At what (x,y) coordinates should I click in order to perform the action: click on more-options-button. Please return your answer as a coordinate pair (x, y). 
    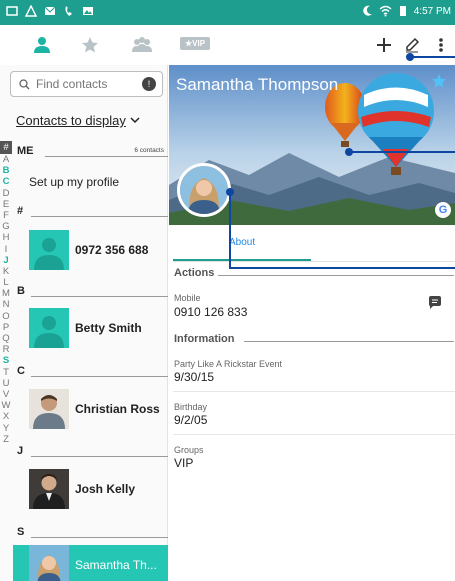
    Looking at the image, I should click on (441, 45).